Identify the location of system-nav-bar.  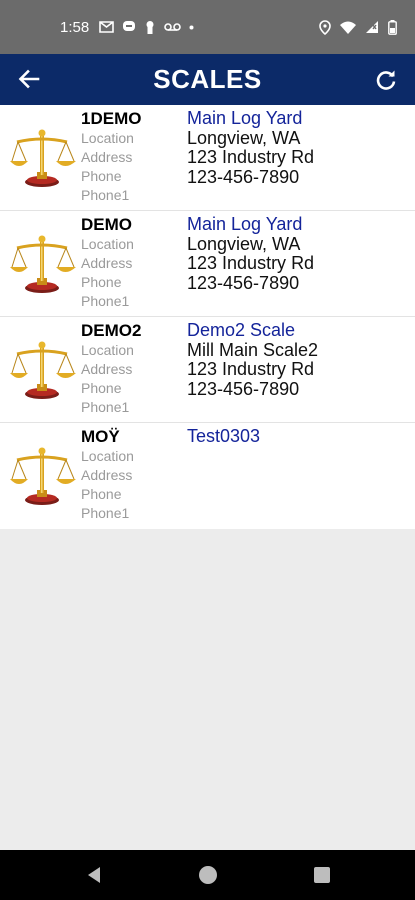
(207, 875).